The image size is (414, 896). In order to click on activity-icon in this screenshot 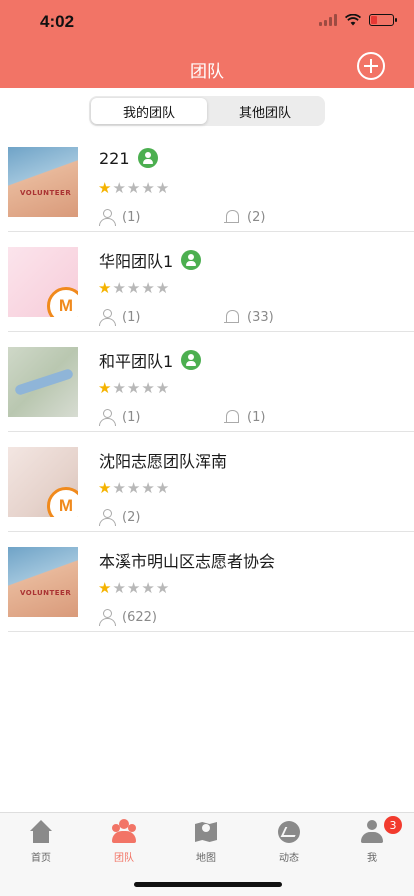, I will do `click(289, 832)`.